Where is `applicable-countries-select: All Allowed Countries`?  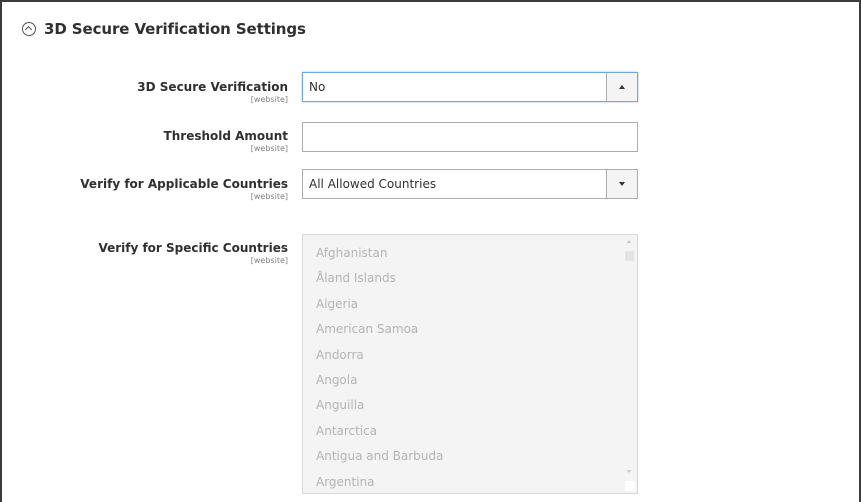 applicable-countries-select: All Allowed Countries is located at coordinates (470, 184).